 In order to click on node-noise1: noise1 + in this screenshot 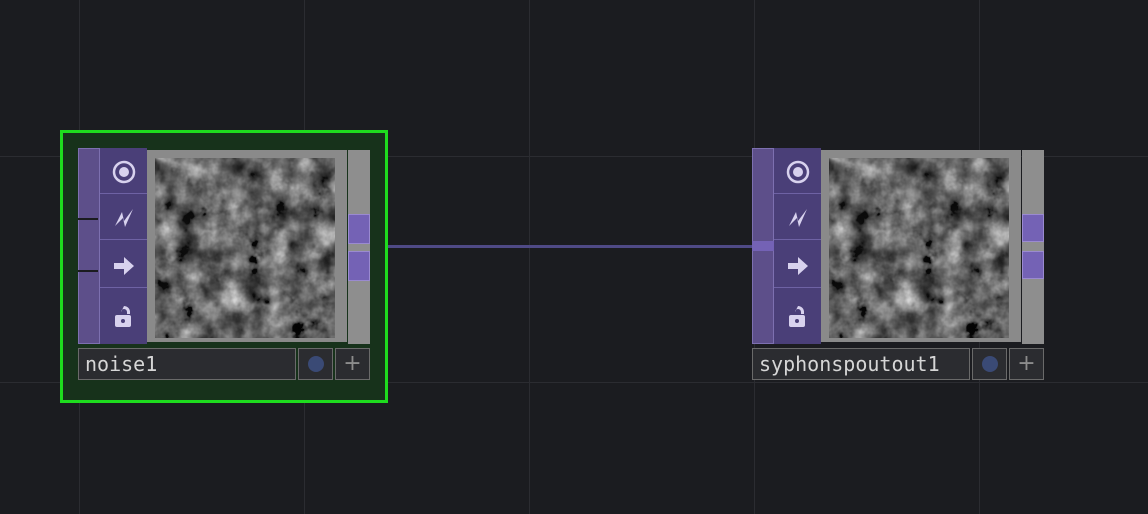, I will do `click(225, 266)`.